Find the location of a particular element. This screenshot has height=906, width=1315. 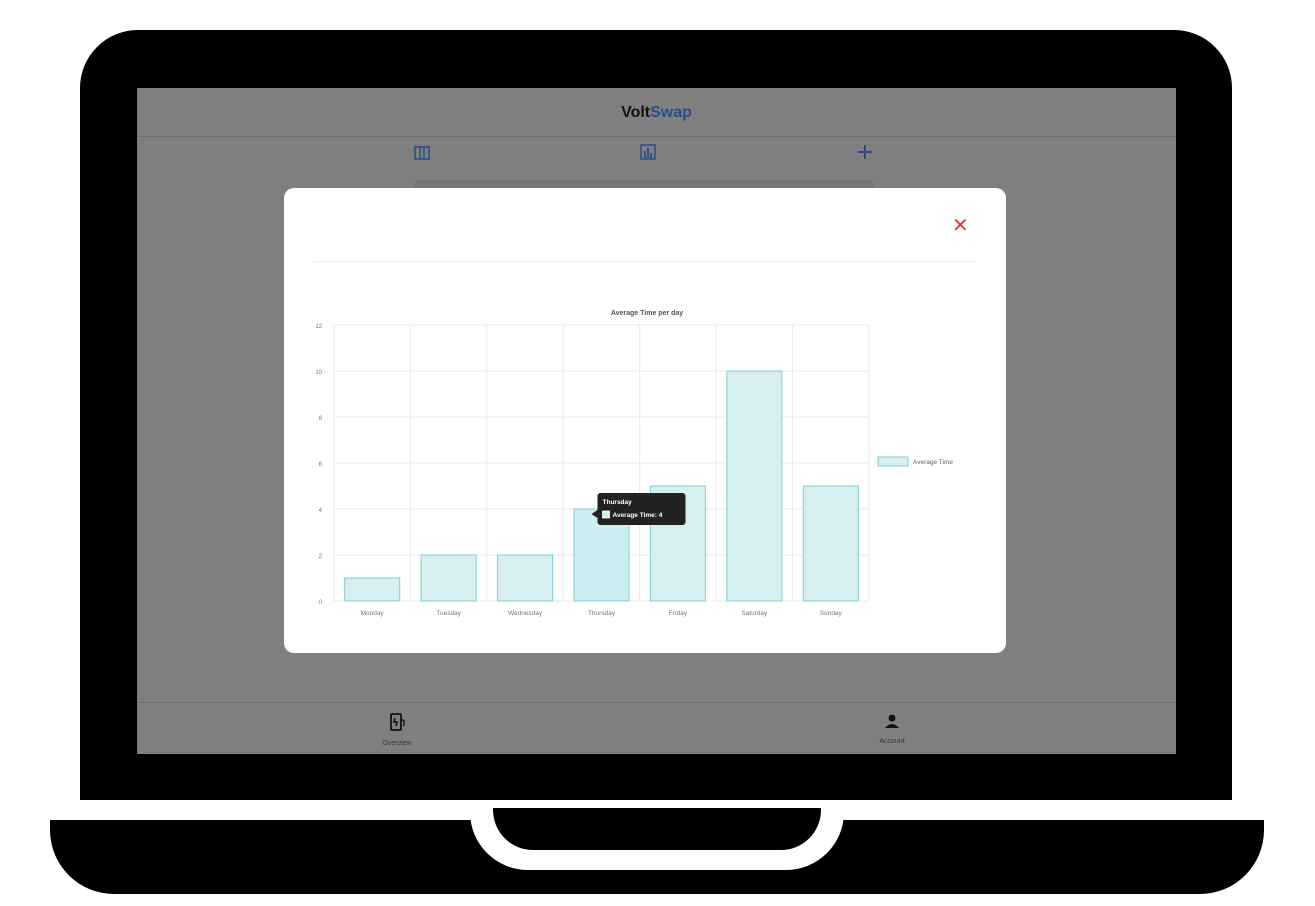

y-tick-label: 0 is located at coordinates (321, 603).